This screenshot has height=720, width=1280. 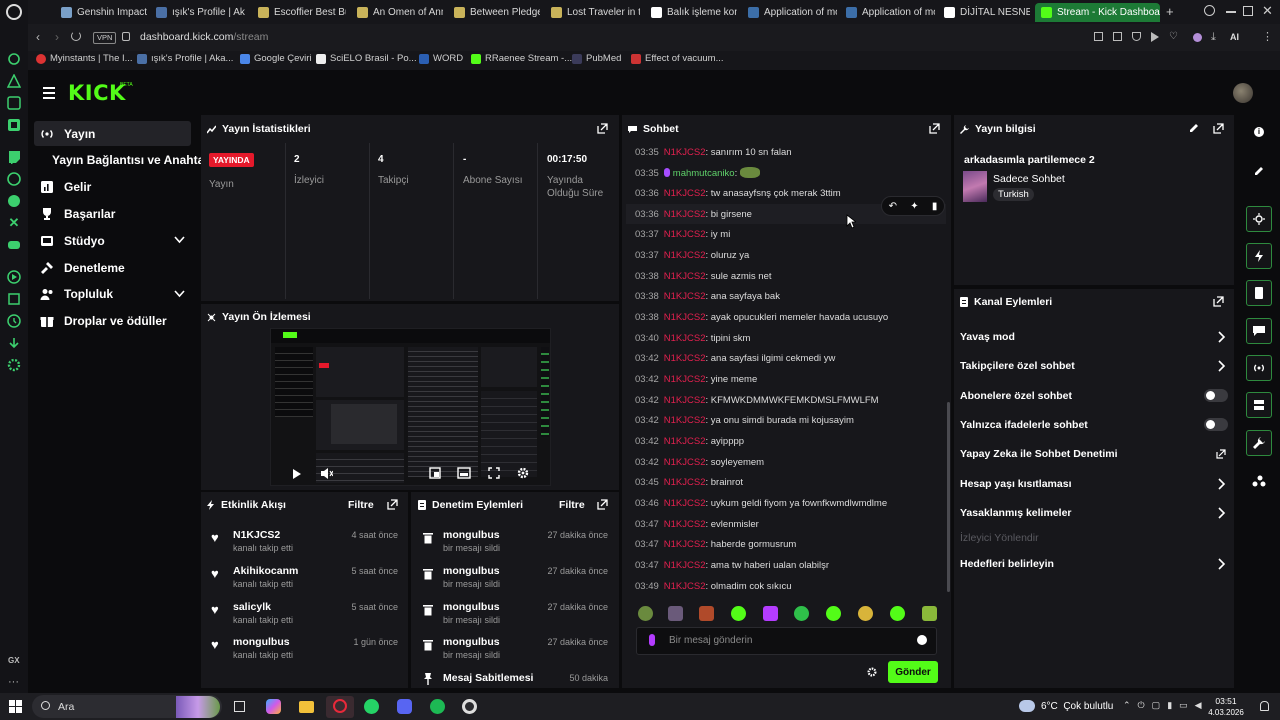 What do you see at coordinates (1007, 564) in the screenshot?
I see `action-set-goals: Hedefleri belirleyin` at bounding box center [1007, 564].